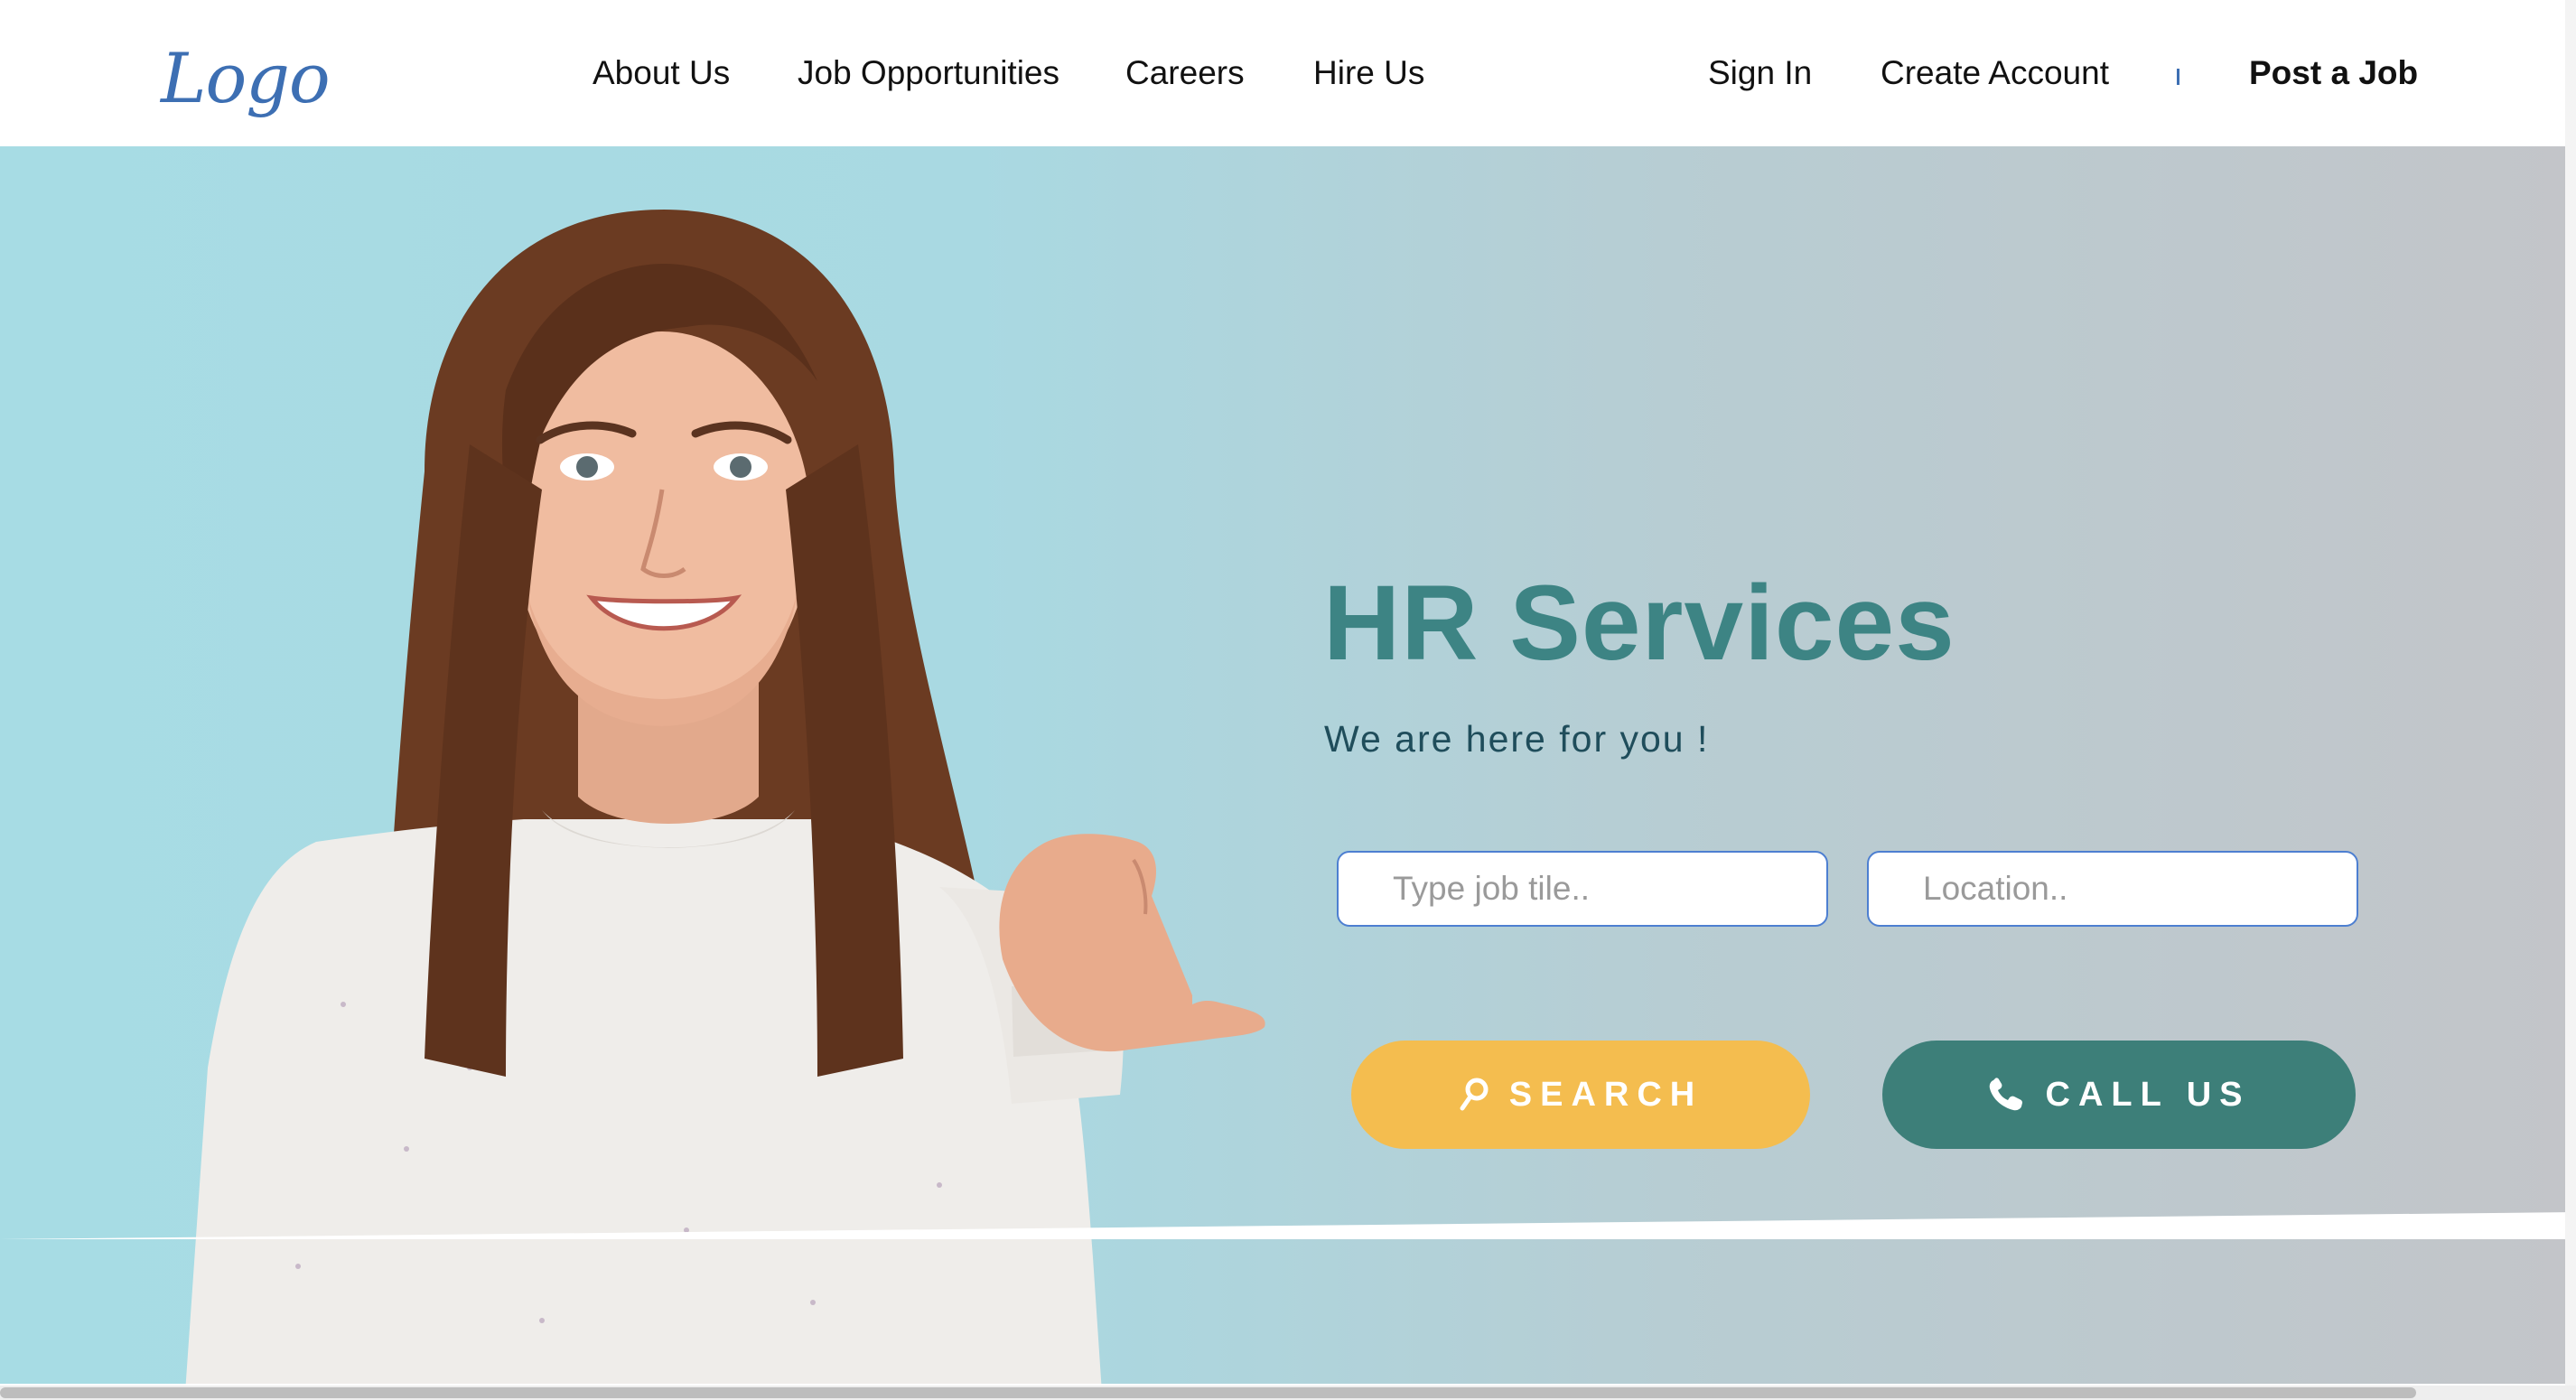 The height and width of the screenshot is (1400, 2576). I want to click on call-us-button: CALL US, so click(2119, 1095).